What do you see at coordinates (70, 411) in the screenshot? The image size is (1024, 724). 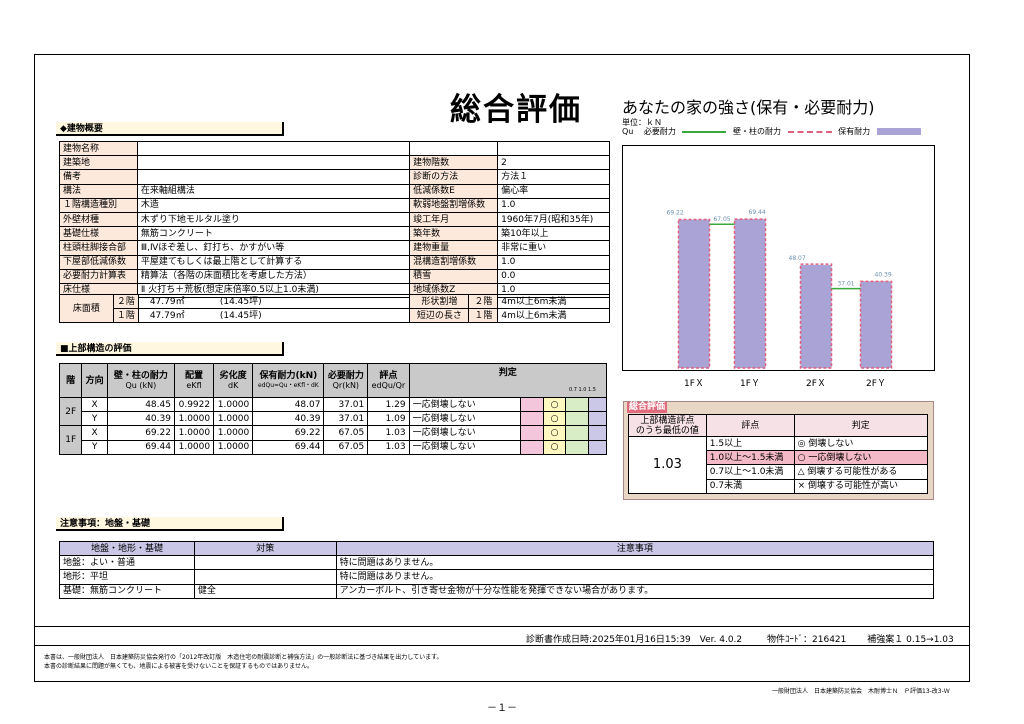 I see `floor-cell: 2F` at bounding box center [70, 411].